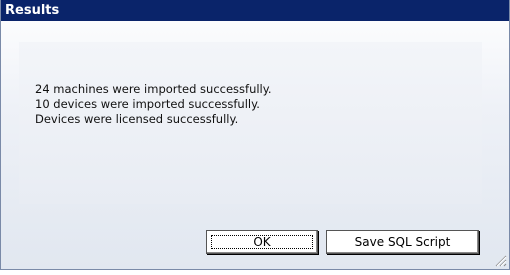  Describe the element at coordinates (500, 260) in the screenshot. I see `resize-grip-icon` at that location.